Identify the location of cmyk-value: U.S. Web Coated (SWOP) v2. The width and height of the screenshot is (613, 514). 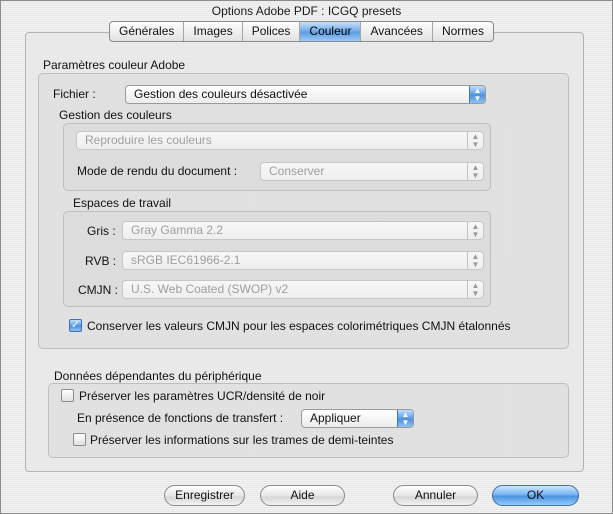
(210, 289).